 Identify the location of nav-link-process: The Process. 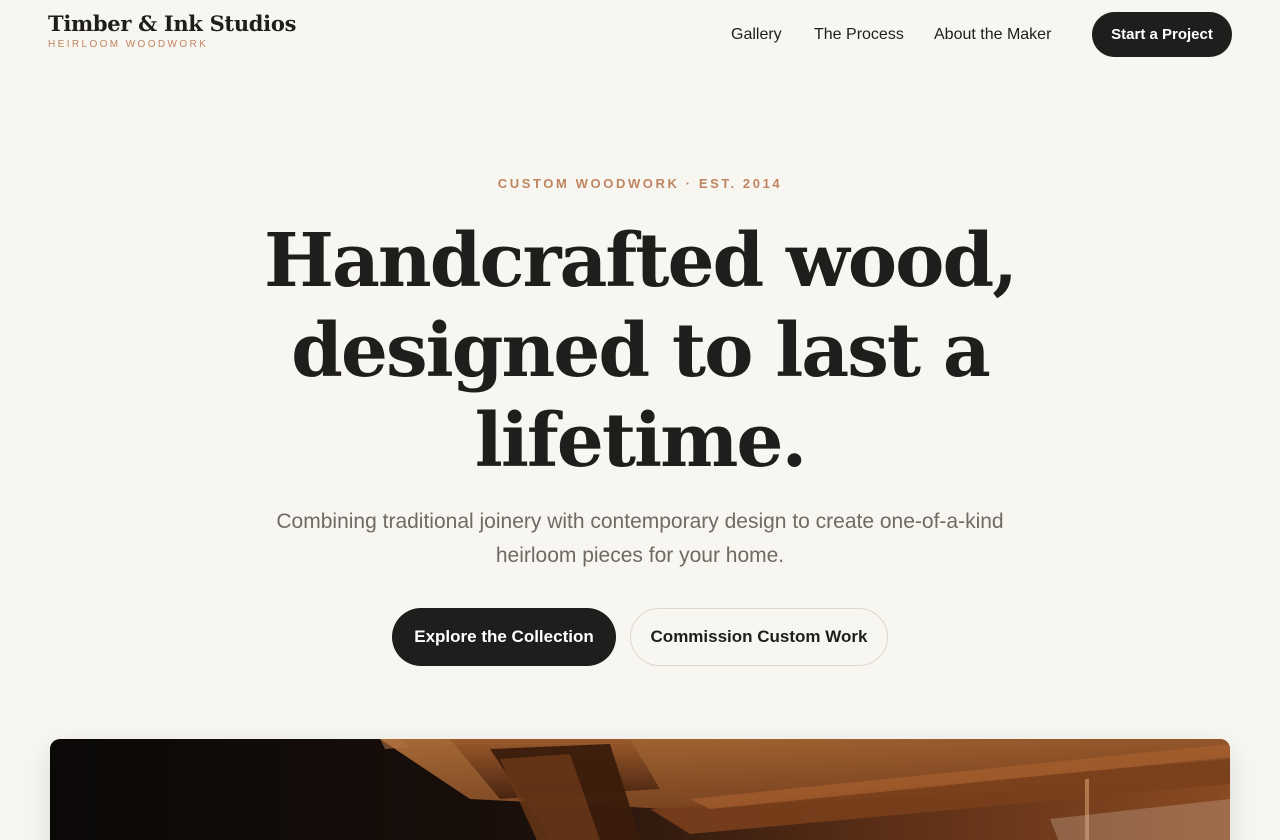
(859, 35).